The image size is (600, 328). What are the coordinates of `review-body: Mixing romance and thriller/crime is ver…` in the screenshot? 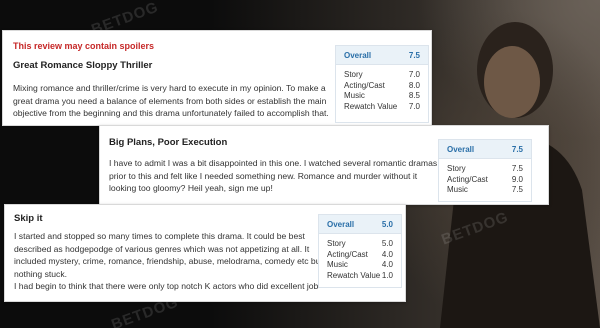 It's located at (178, 101).